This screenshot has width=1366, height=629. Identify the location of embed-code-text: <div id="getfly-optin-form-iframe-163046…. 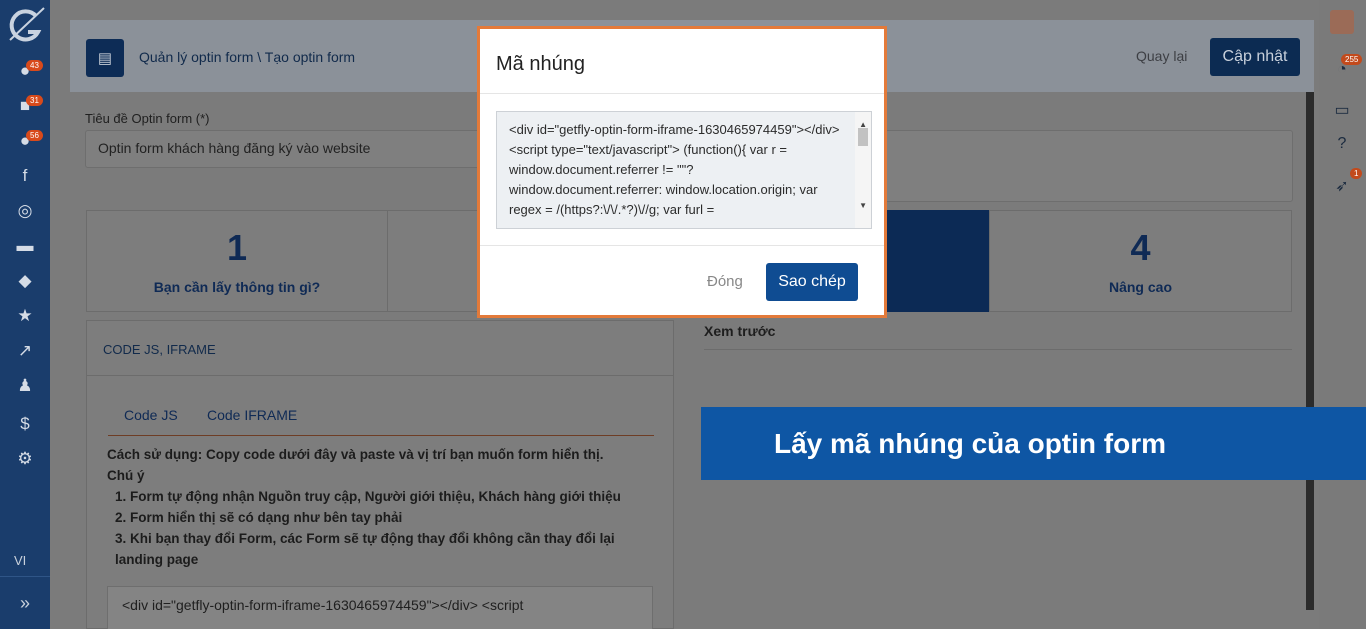
(674, 169).